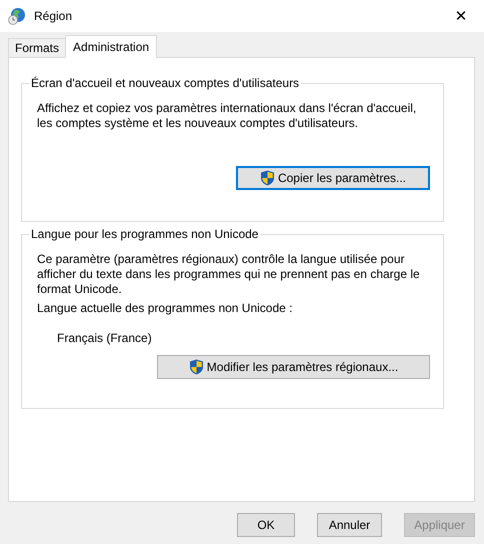  Describe the element at coordinates (17, 16) in the screenshot. I see `globe-icon` at that location.